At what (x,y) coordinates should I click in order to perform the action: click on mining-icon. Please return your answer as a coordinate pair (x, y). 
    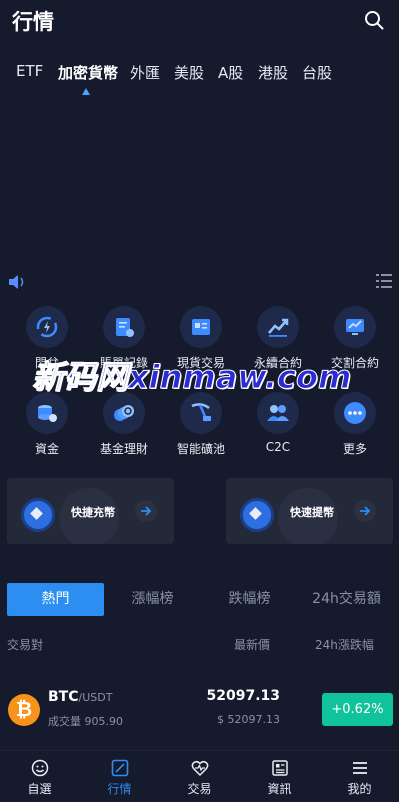
    Looking at the image, I should click on (201, 412).